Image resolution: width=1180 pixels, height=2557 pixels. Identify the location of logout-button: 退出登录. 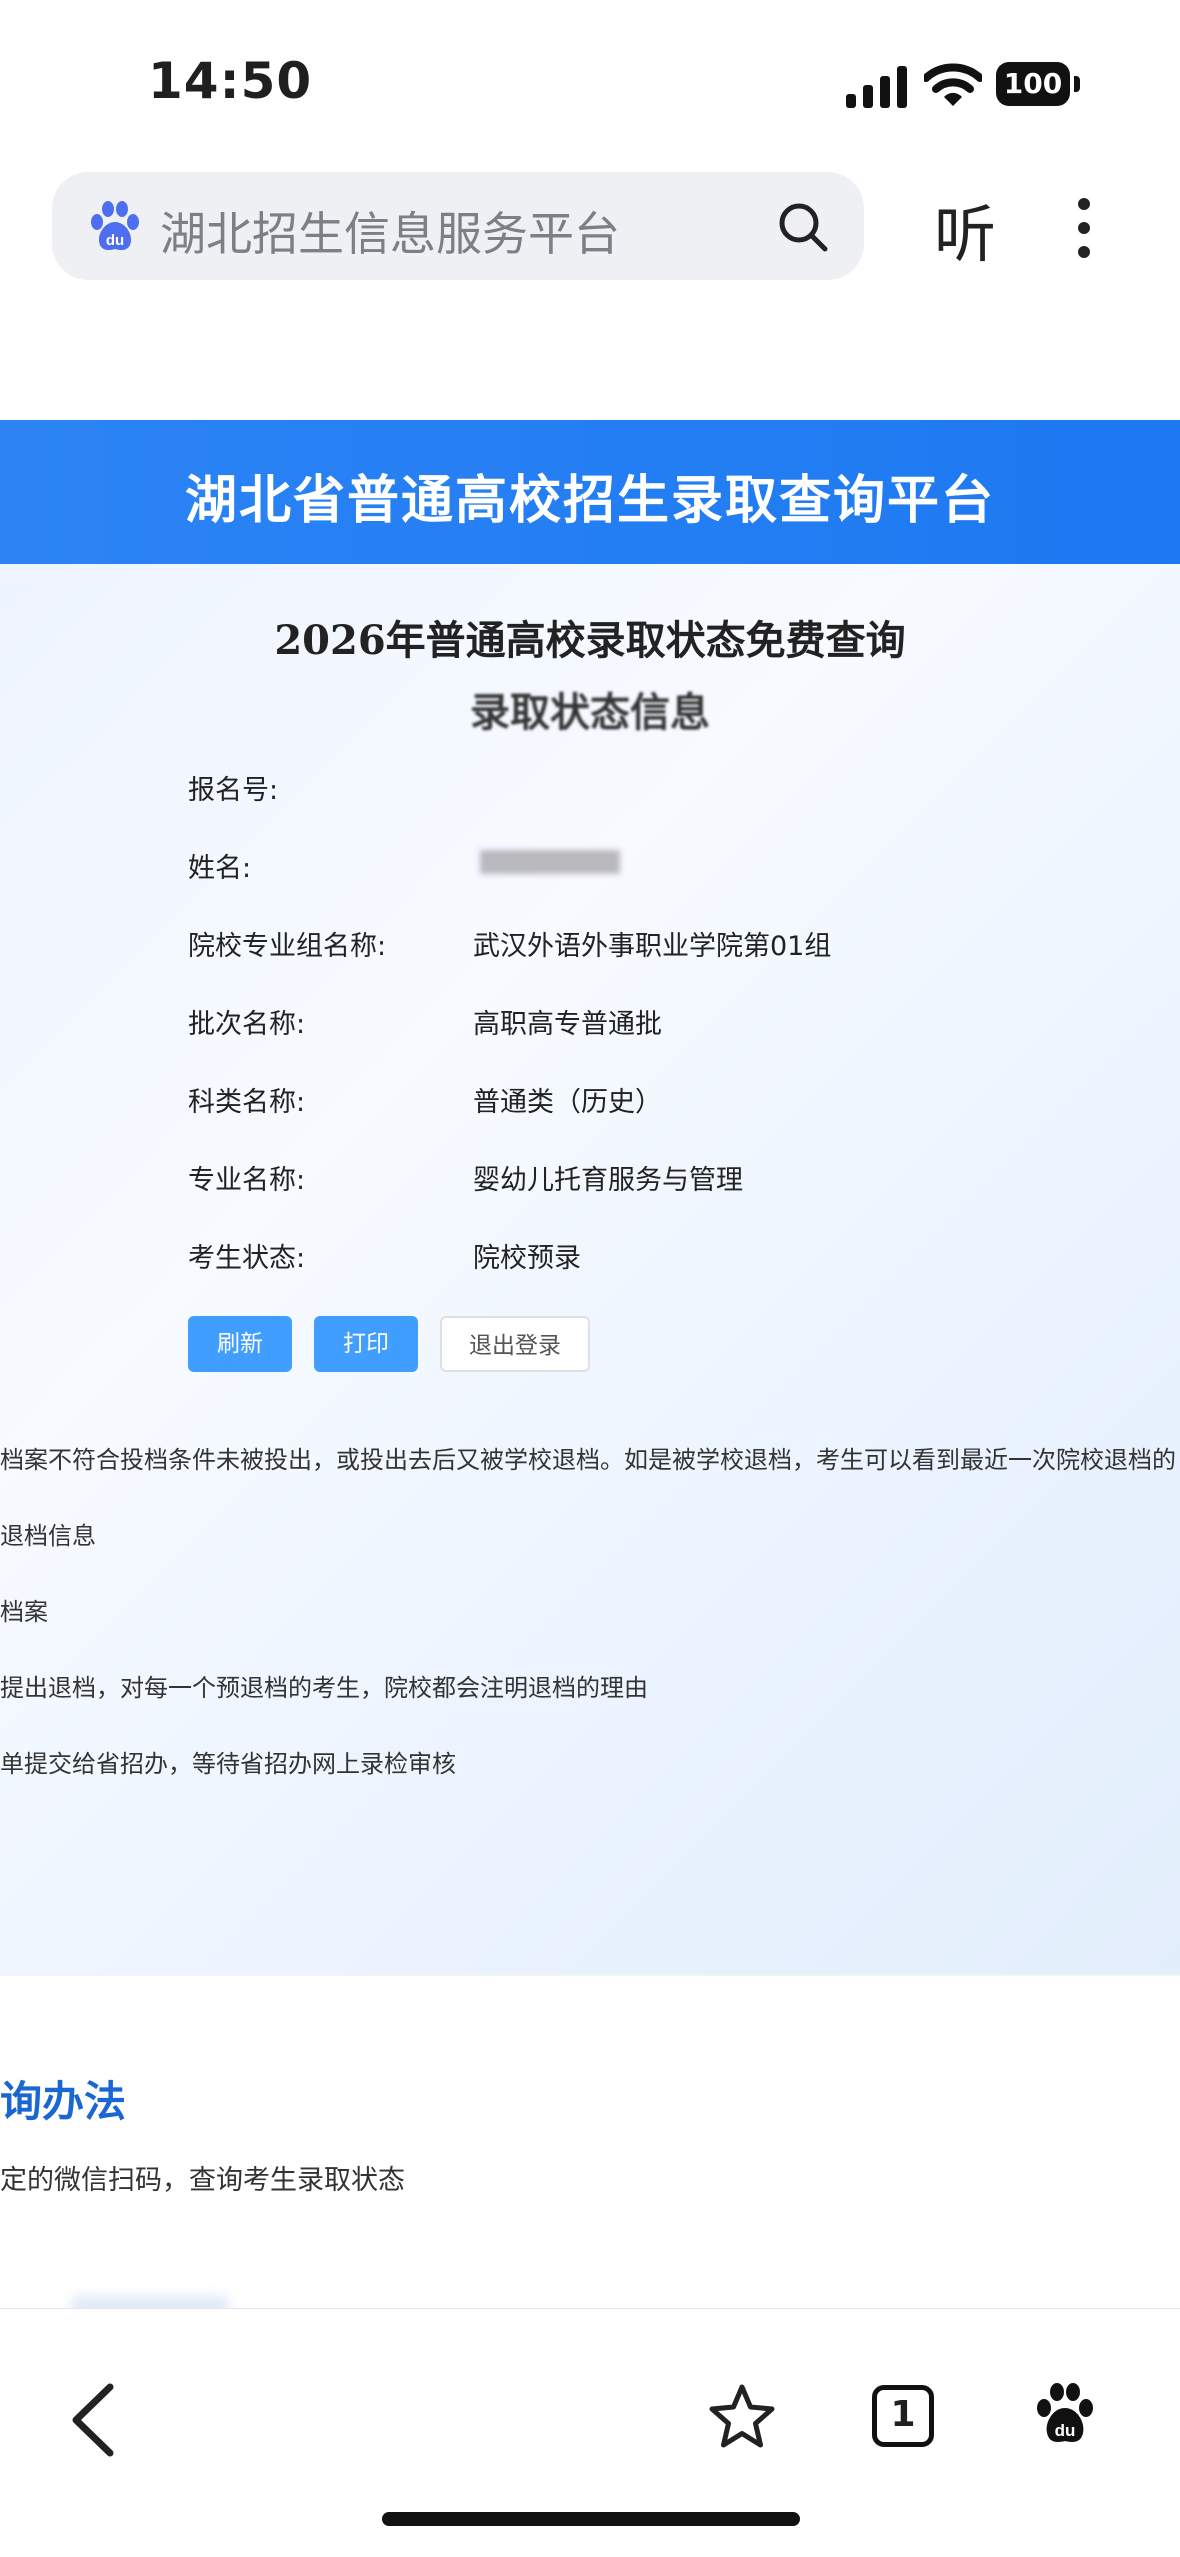
(515, 1344).